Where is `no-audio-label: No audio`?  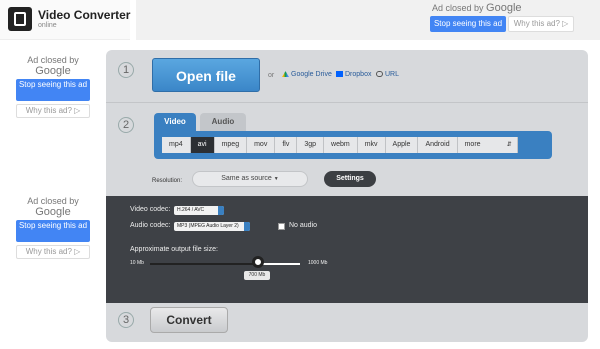 no-audio-label: No audio is located at coordinates (303, 225).